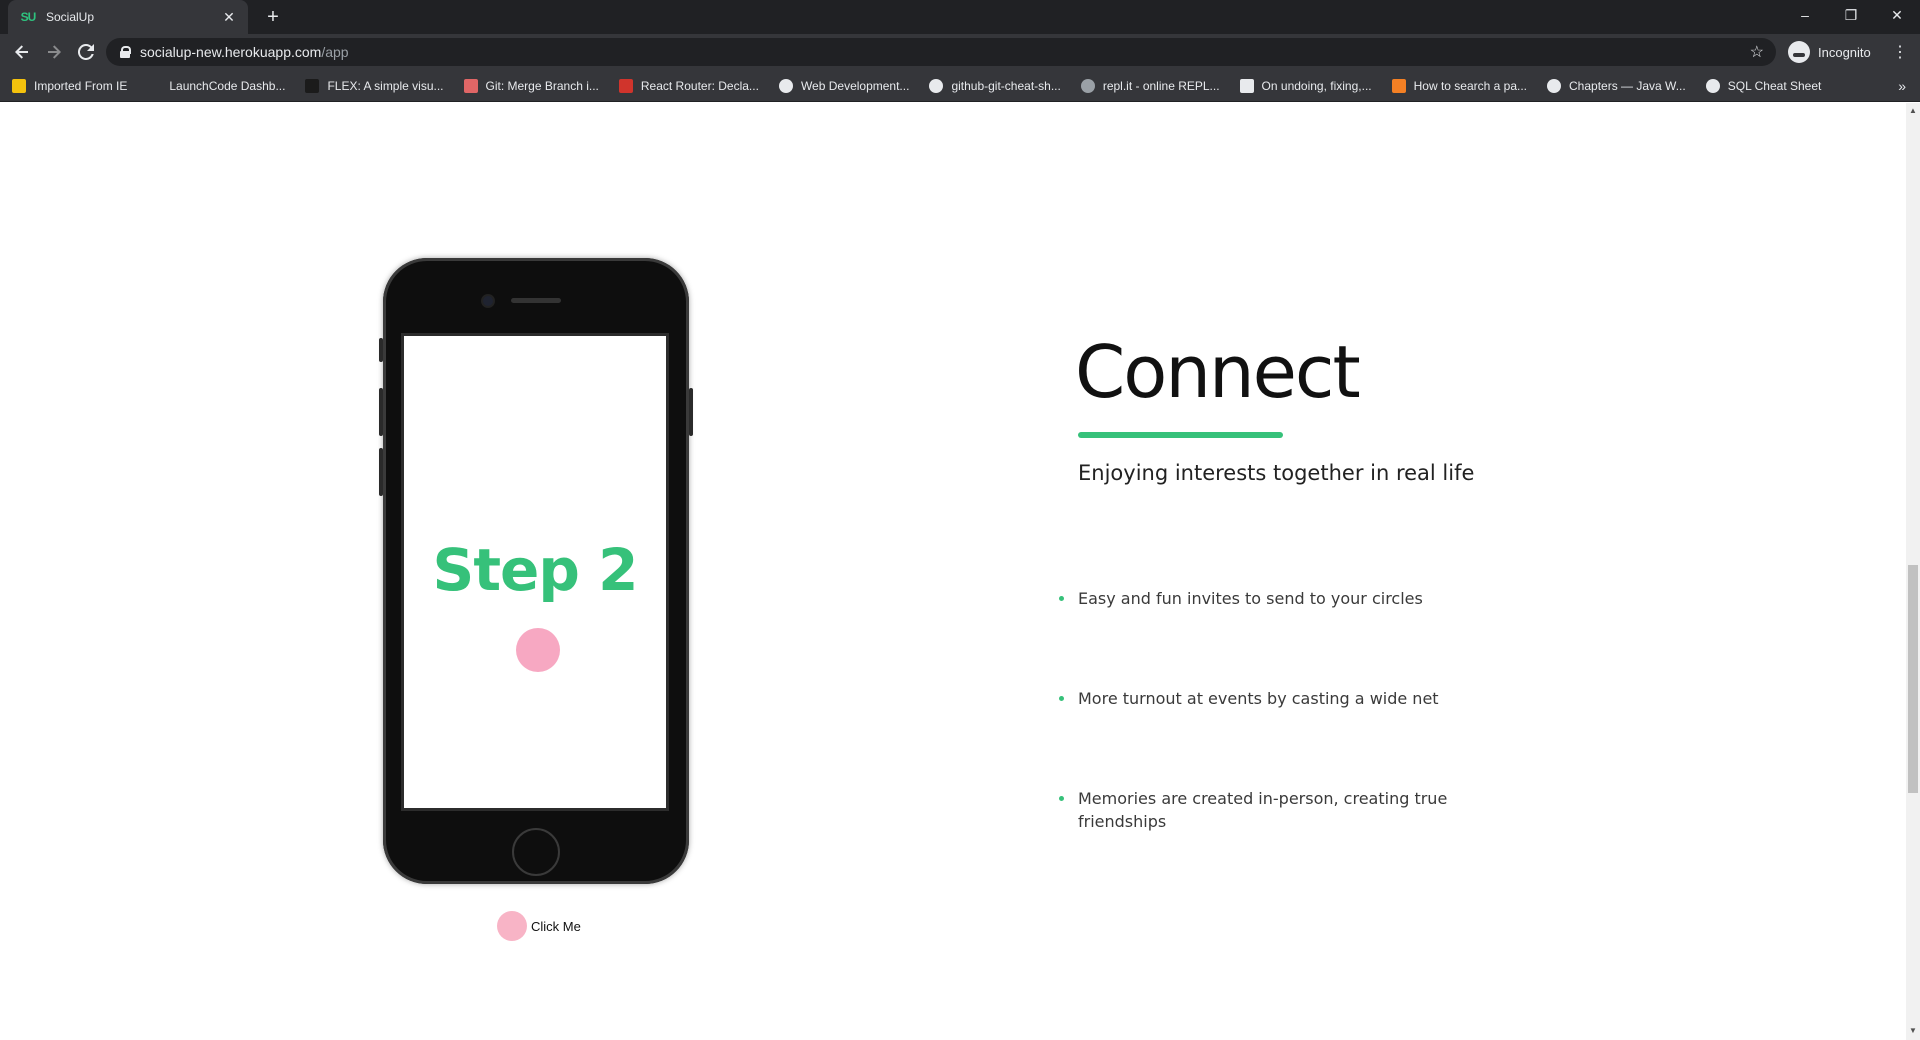  I want to click on bookmark-item: SQL Cheat Sheet, so click(1763, 85).